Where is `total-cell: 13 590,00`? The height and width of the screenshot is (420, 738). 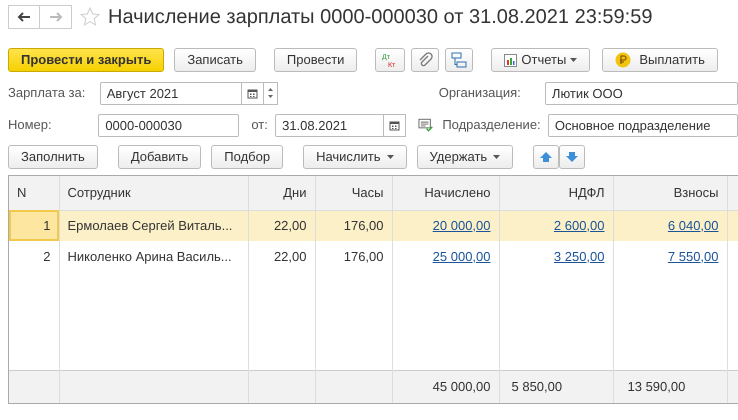
total-cell: 13 590,00 is located at coordinates (657, 386).